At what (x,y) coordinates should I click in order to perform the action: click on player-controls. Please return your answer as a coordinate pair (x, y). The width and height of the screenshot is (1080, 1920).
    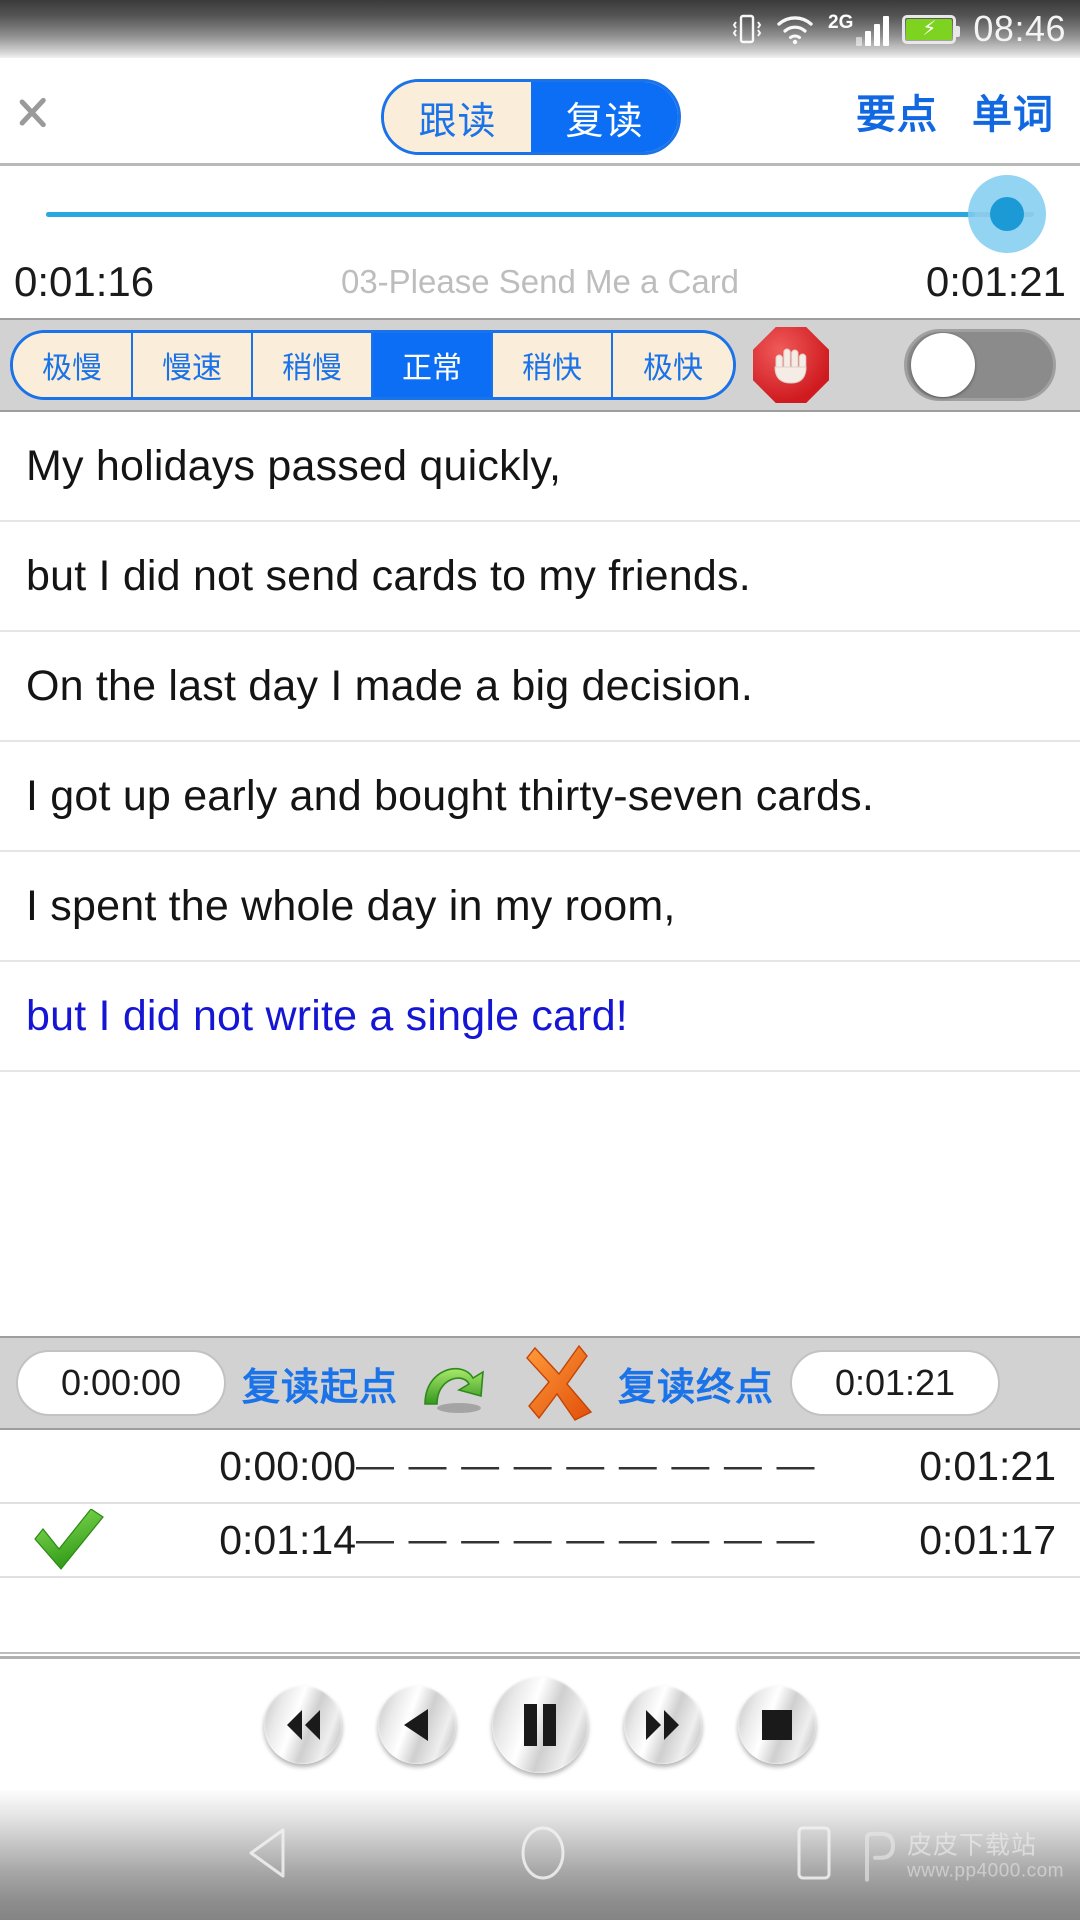
    Looking at the image, I should click on (540, 1723).